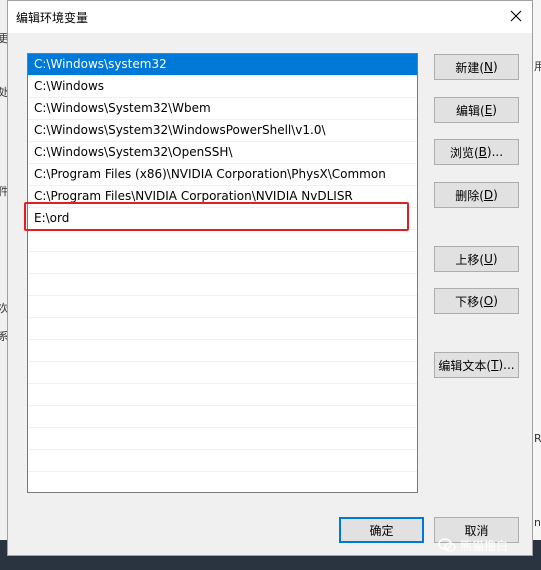  I want to click on delete-button: 删除(D), so click(476, 195).